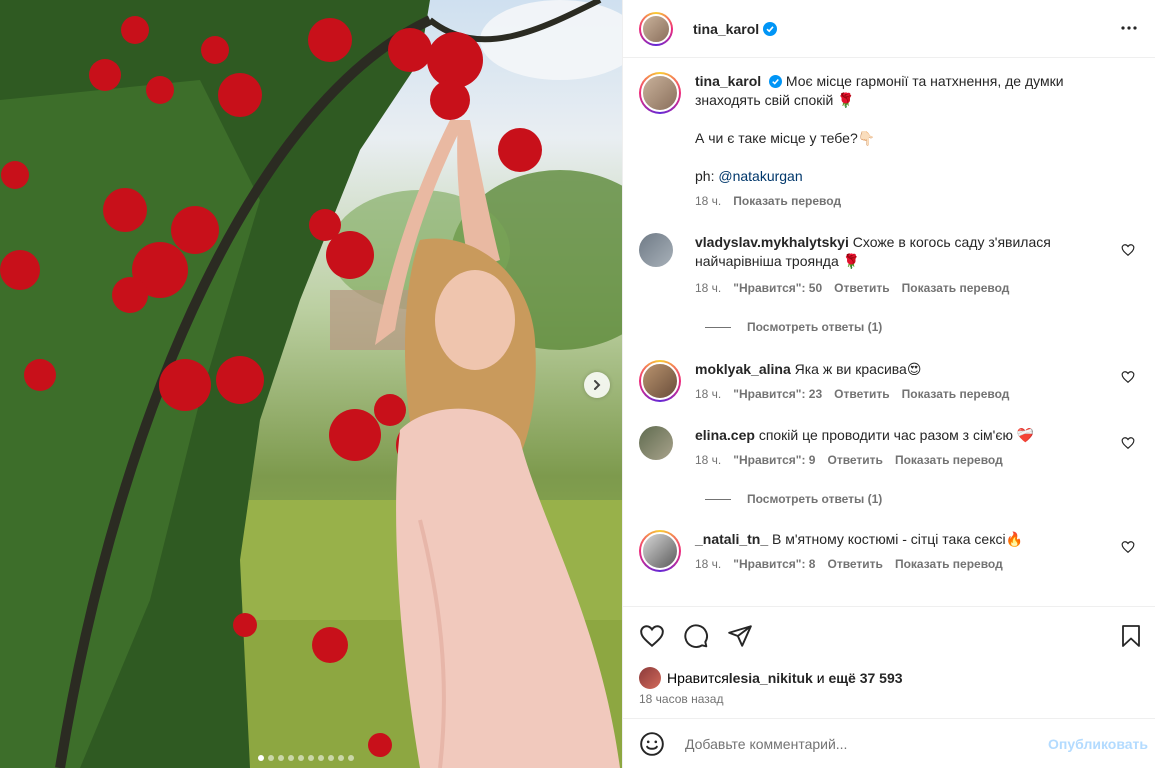 This screenshot has height=768, width=1155. Describe the element at coordinates (708, 201) in the screenshot. I see `caption-time: 18 ч.` at that location.